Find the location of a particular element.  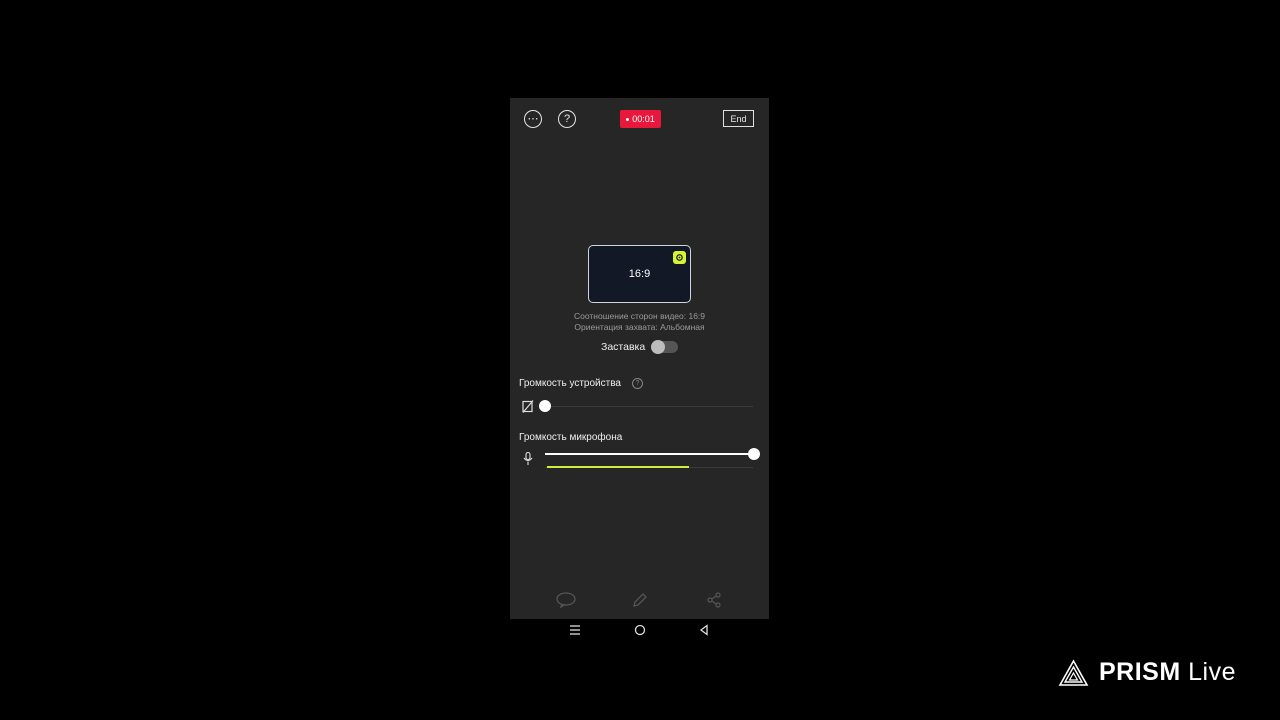

brand-logo: PRISM Live is located at coordinates (1147, 672).